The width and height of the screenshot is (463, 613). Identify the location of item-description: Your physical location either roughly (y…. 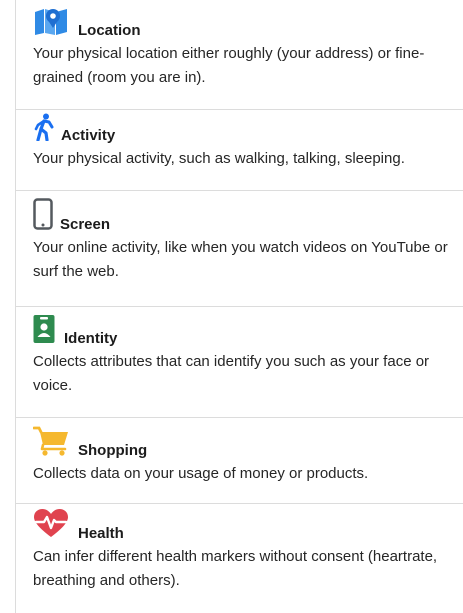
(229, 65).